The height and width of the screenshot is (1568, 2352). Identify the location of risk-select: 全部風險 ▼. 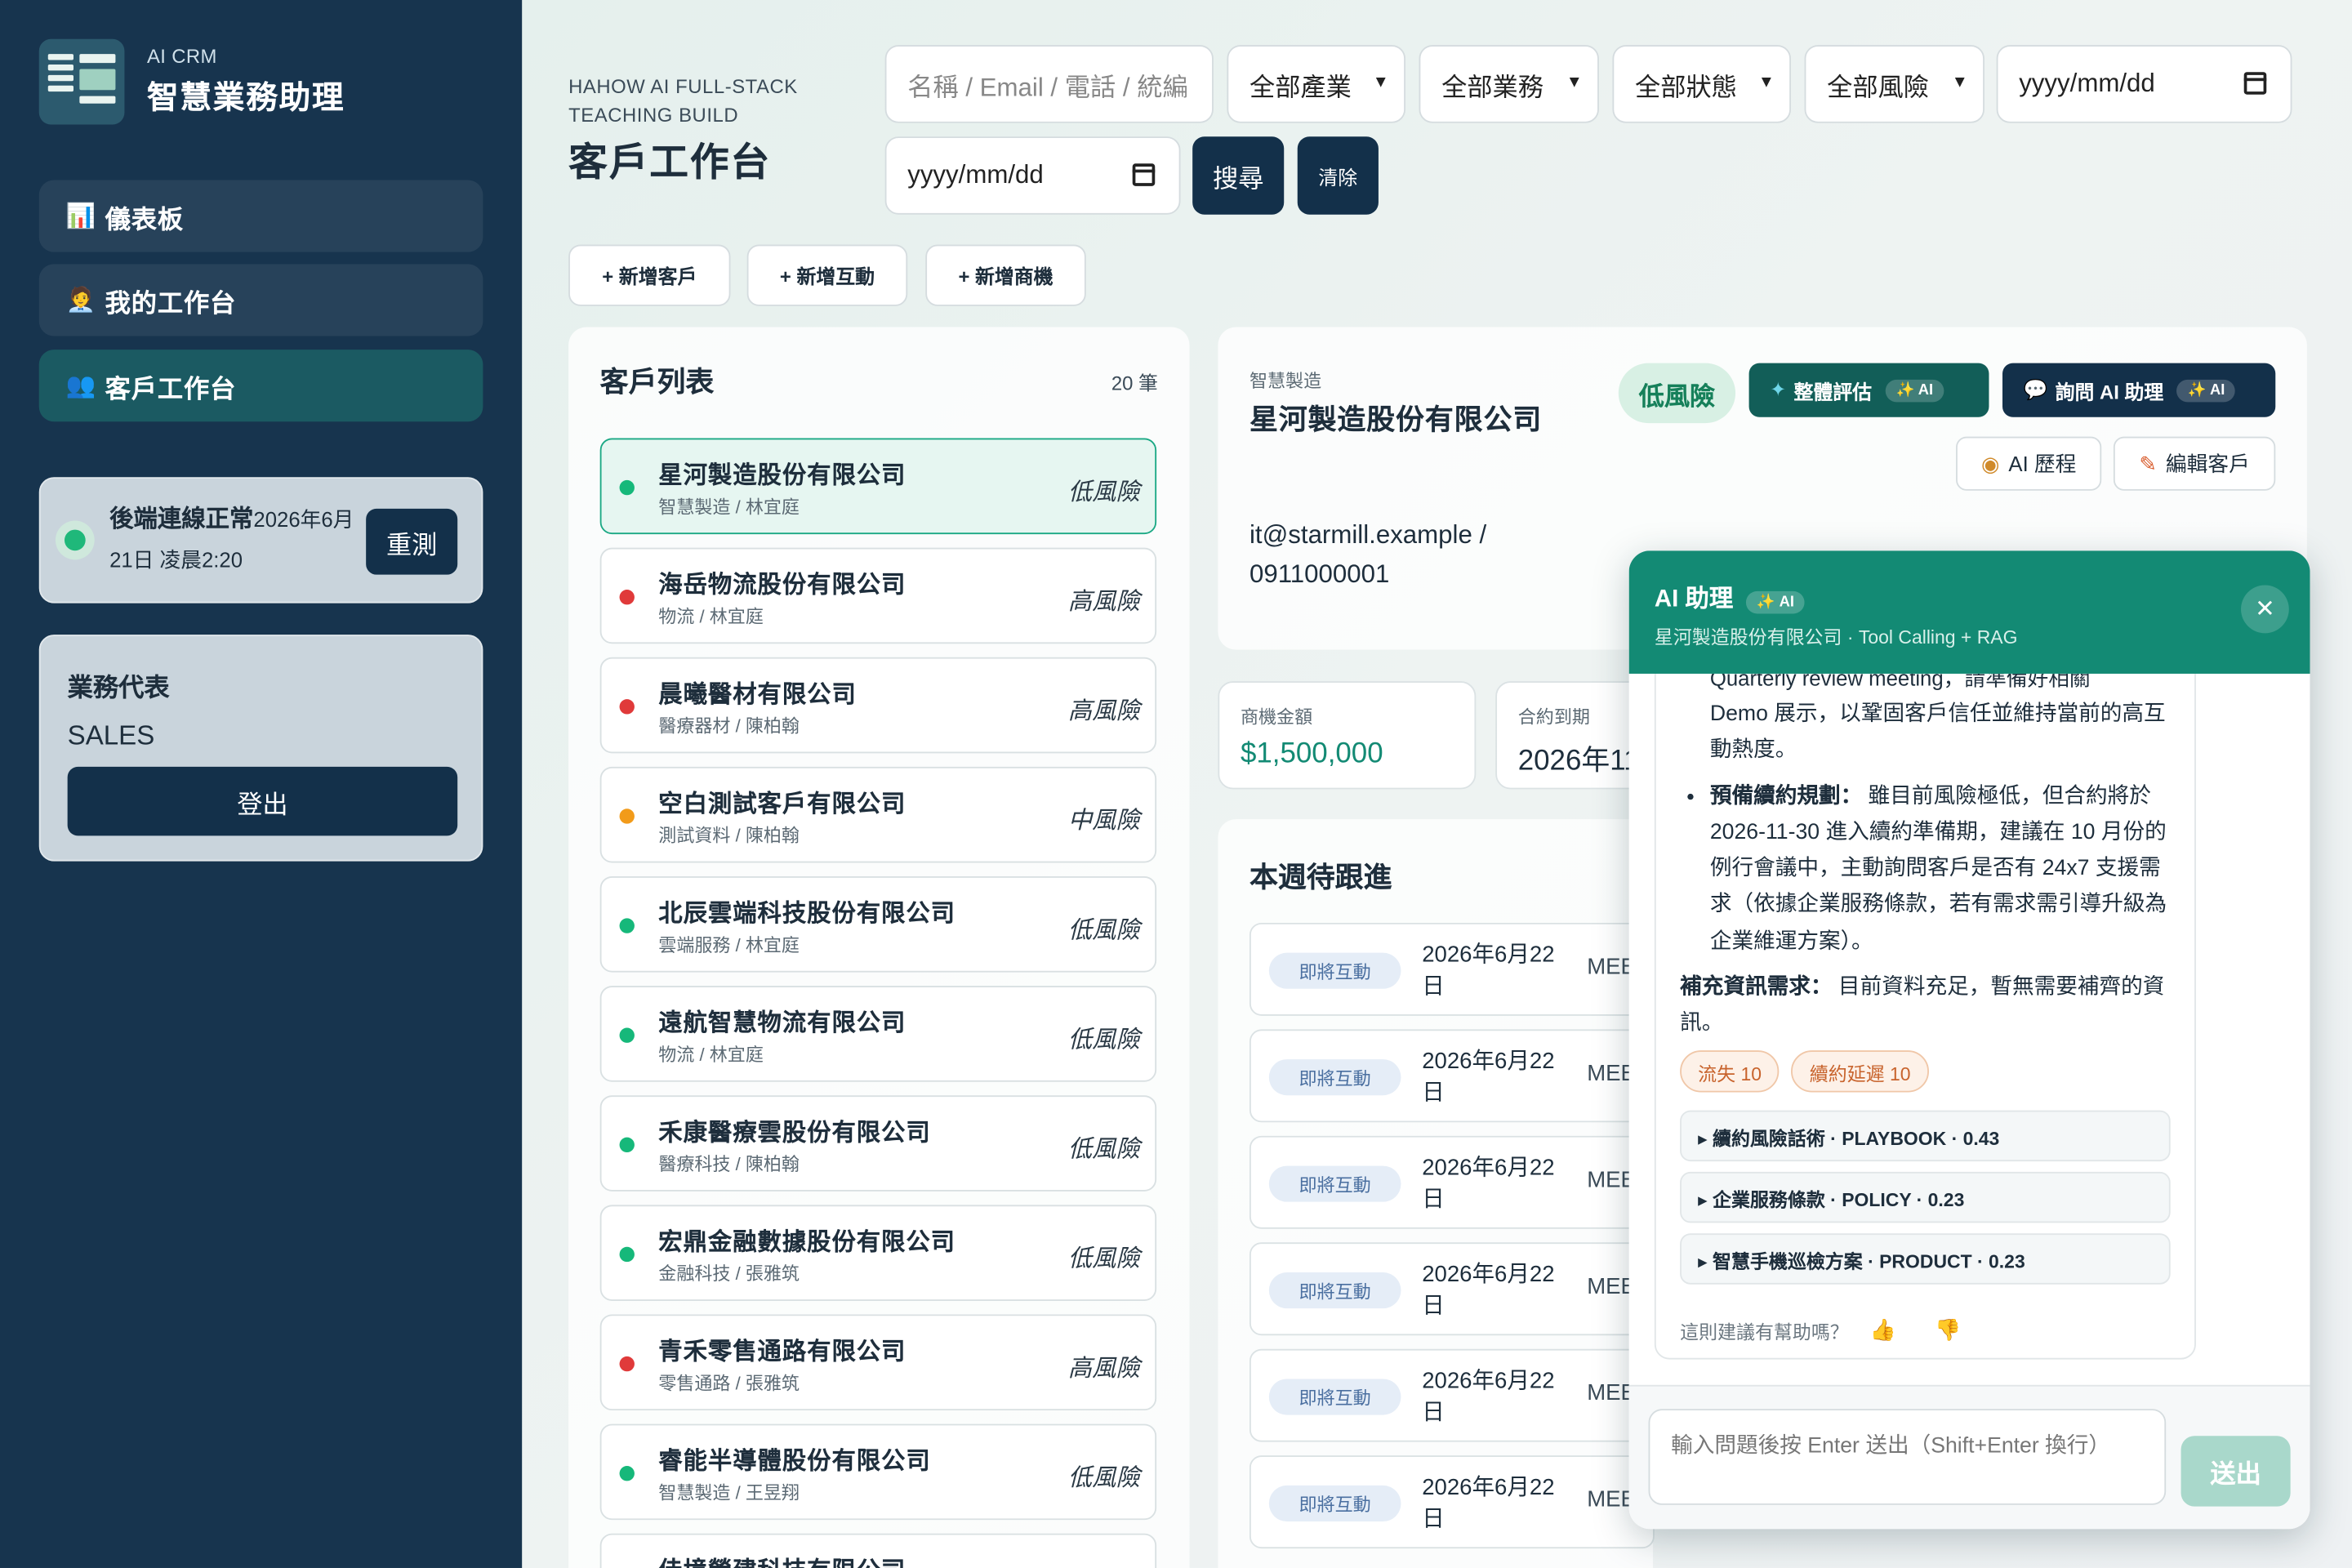
(1894, 84).